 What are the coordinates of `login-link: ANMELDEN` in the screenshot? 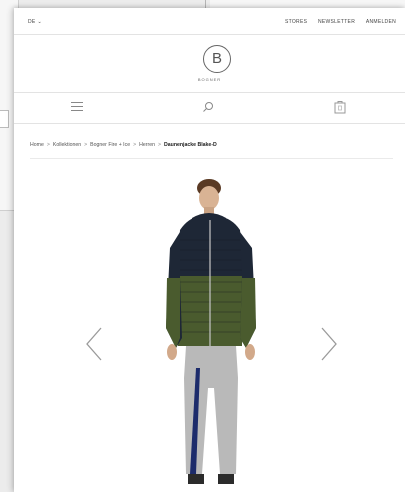 It's located at (381, 22).